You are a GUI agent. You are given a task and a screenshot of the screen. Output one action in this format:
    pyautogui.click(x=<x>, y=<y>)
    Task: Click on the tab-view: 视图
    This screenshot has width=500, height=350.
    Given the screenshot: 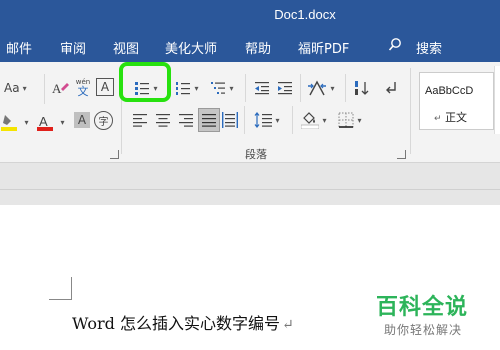 What is the action you would take?
    pyautogui.click(x=126, y=47)
    